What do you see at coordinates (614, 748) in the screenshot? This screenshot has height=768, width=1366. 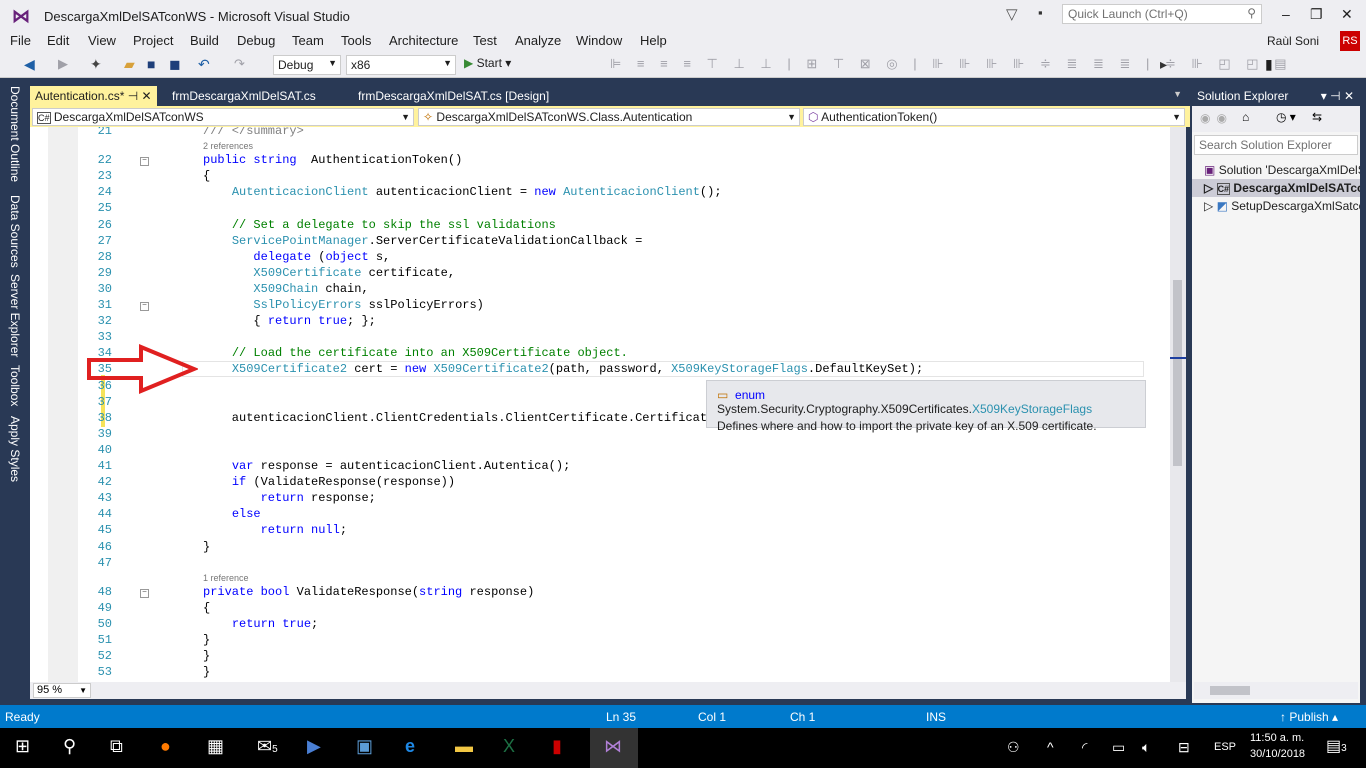 I see `visual-studio-taskbar-button: ⋈` at bounding box center [614, 748].